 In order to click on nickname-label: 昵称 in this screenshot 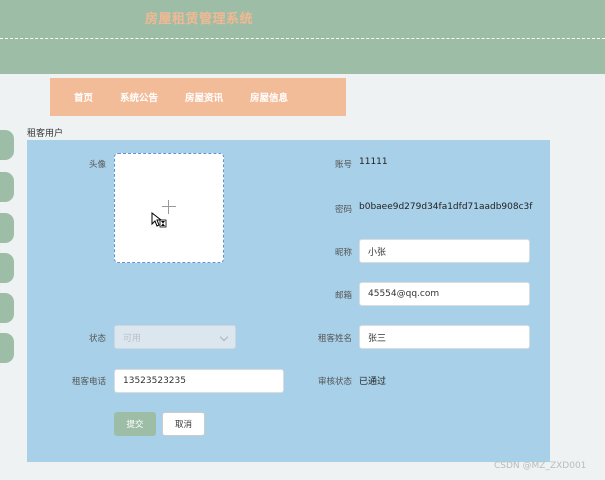, I will do `click(343, 253)`.